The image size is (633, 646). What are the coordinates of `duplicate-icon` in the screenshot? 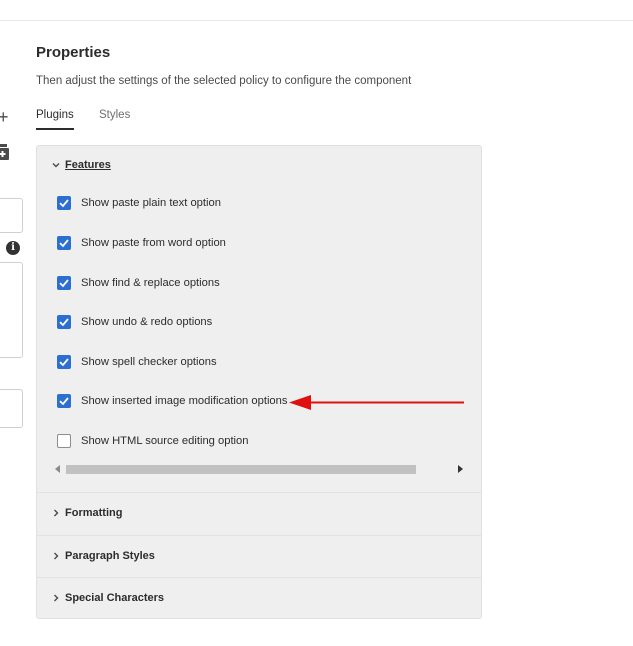 It's located at (5, 152).